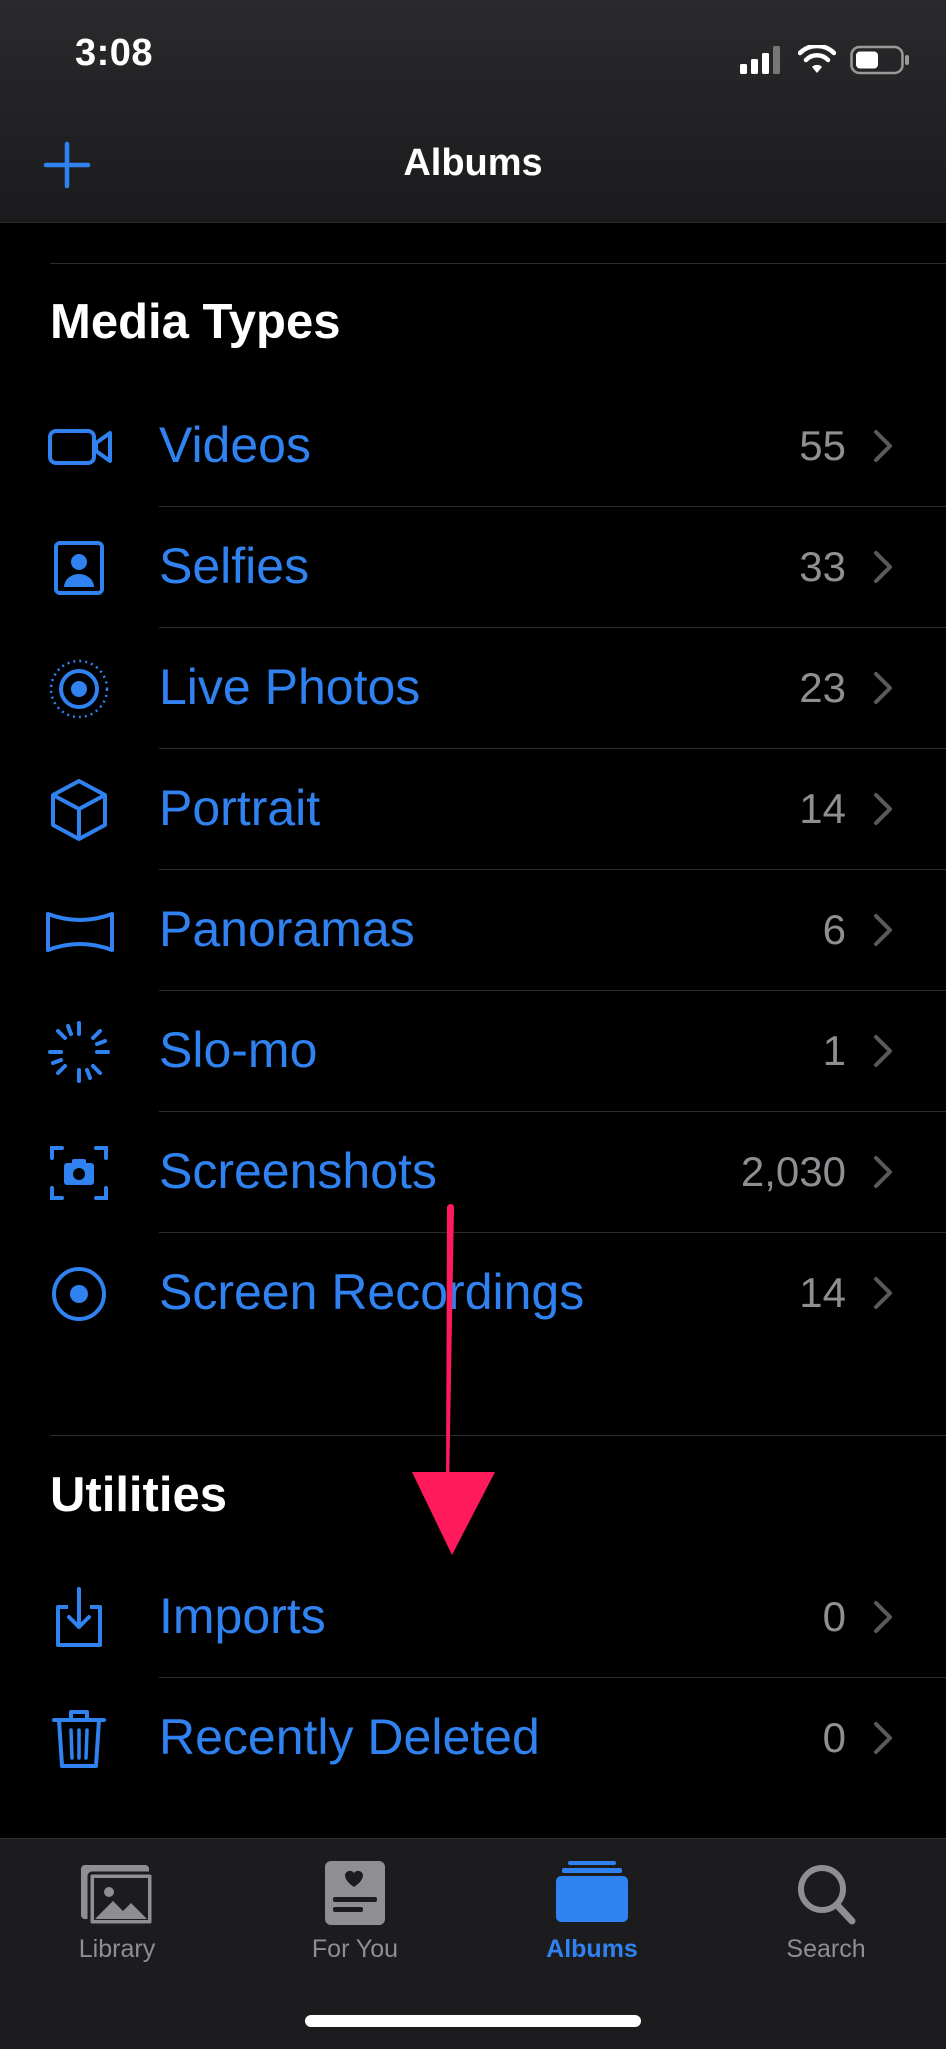 The image size is (946, 2049). Describe the element at coordinates (240, 808) in the screenshot. I see `album-label: Portrait` at that location.